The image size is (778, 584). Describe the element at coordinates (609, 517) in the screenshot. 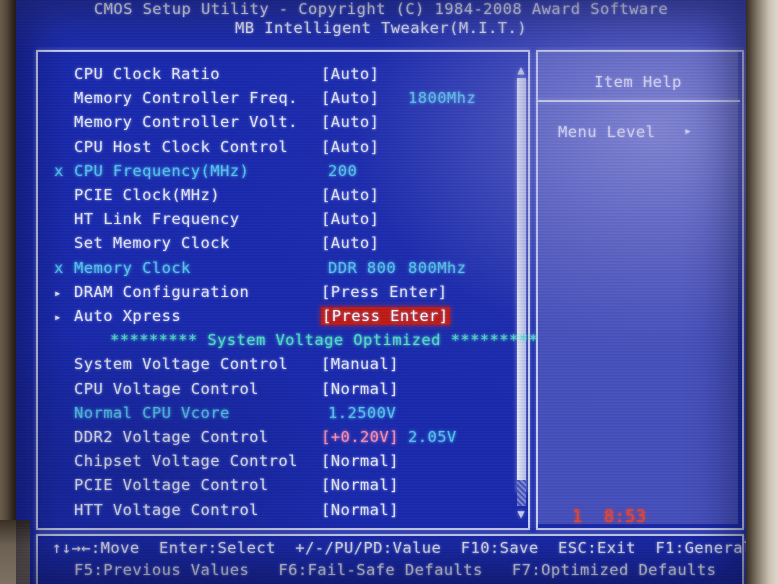

I see `clock-readout: 1 8:53` at that location.